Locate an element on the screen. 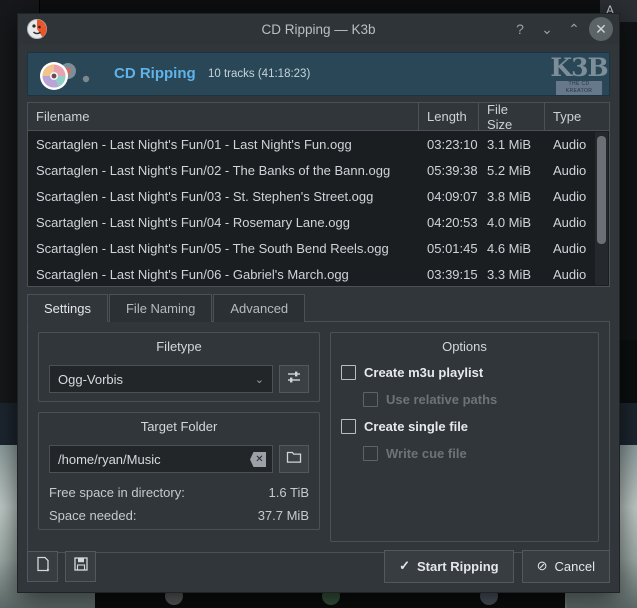  cell-length: 04:20:53 is located at coordinates (452, 222).